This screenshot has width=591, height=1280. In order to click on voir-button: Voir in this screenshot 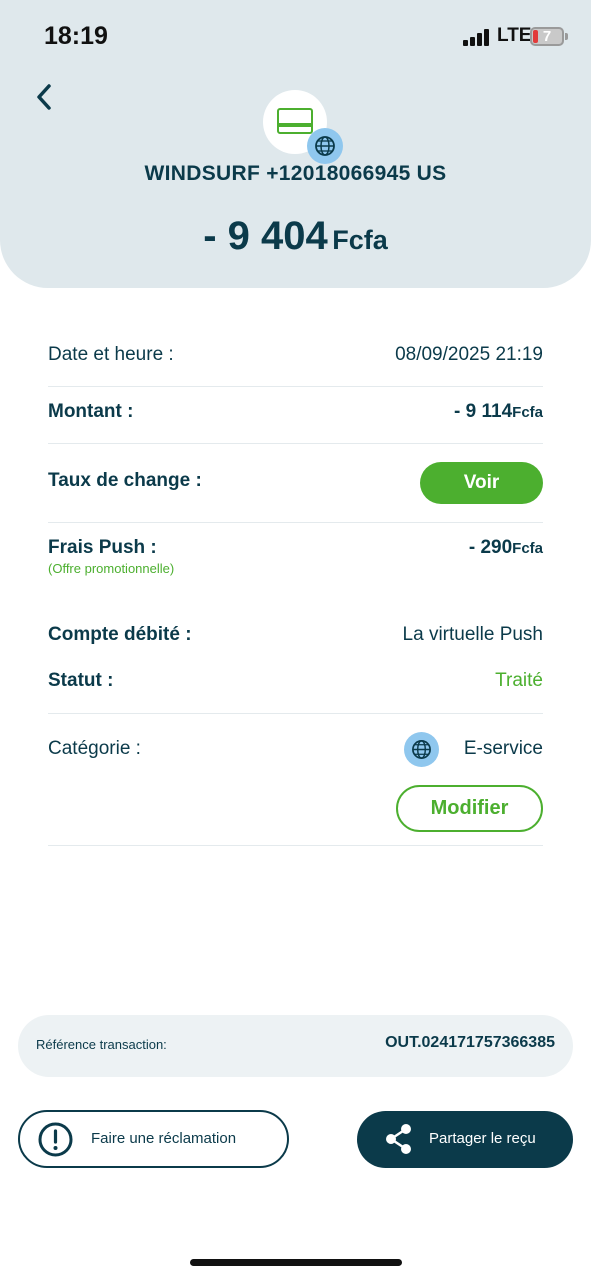, I will do `click(481, 483)`.